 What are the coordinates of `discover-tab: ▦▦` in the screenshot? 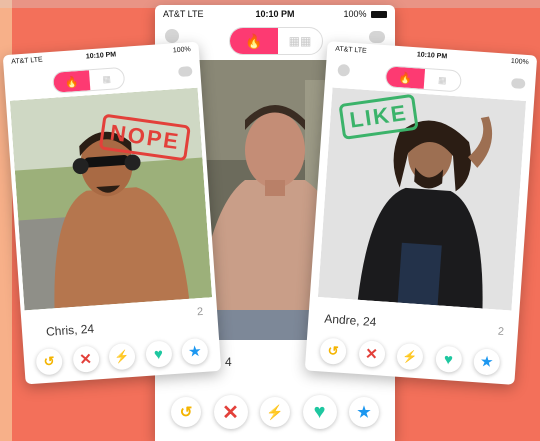 It's located at (300, 41).